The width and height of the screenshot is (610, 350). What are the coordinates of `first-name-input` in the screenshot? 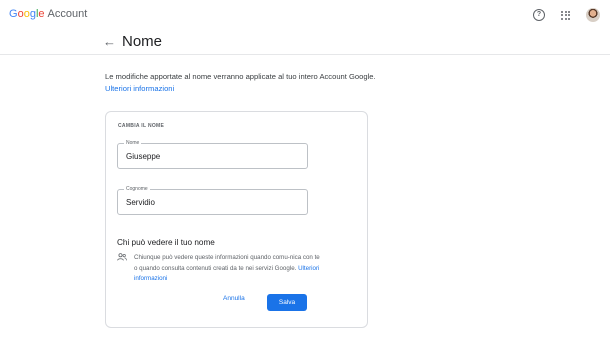 It's located at (211, 156).